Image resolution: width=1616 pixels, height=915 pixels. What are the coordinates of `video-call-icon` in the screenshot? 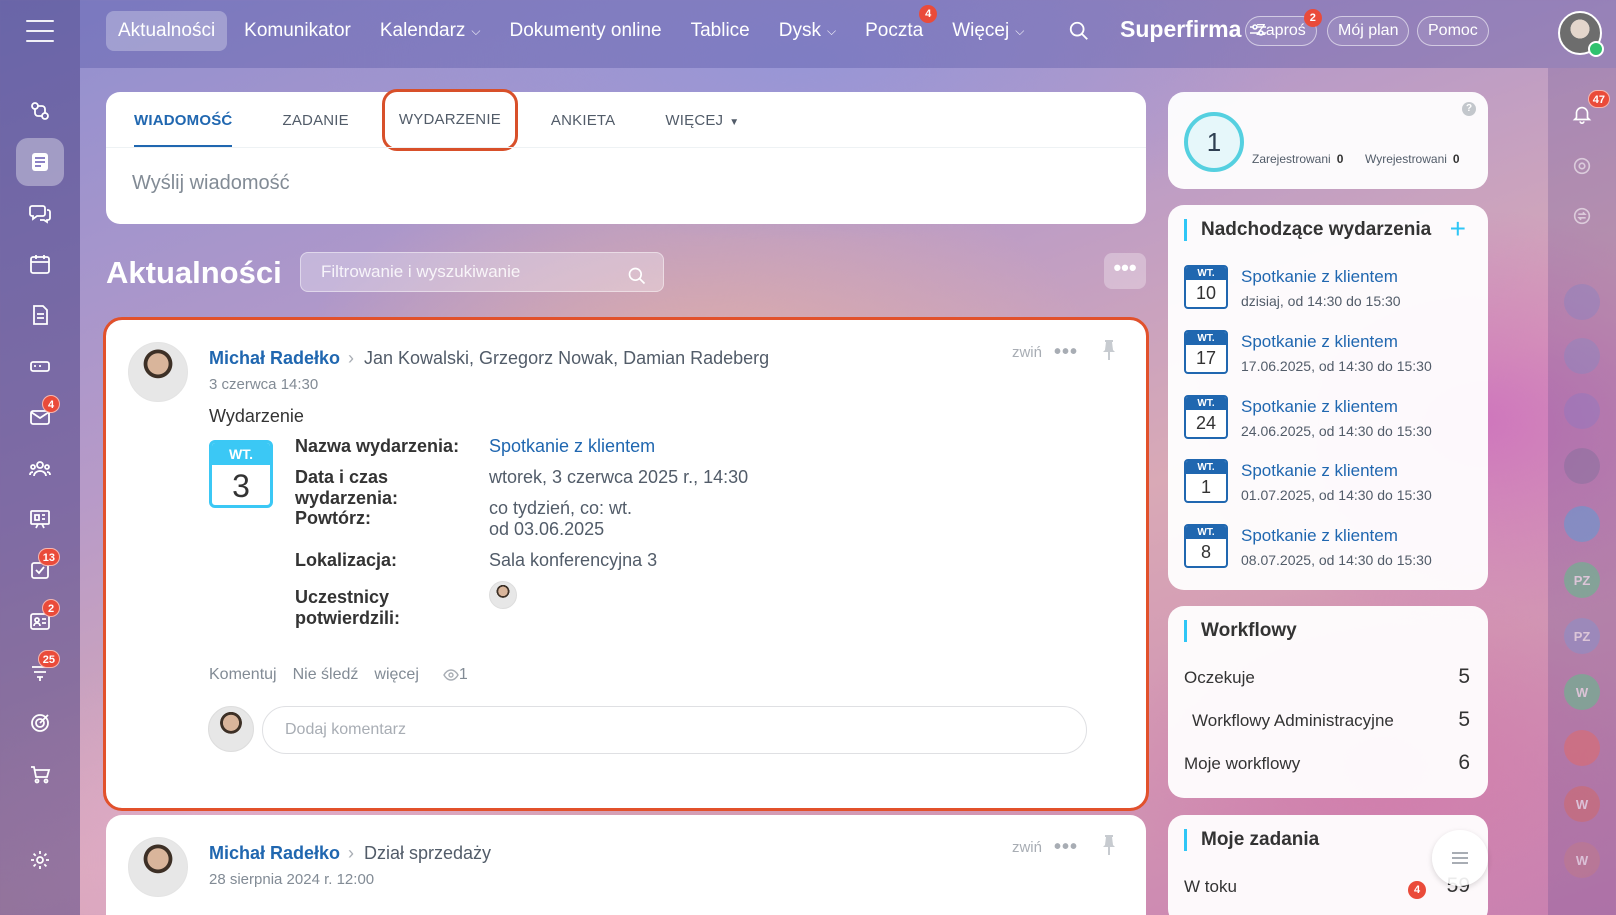 It's located at (1582, 748).